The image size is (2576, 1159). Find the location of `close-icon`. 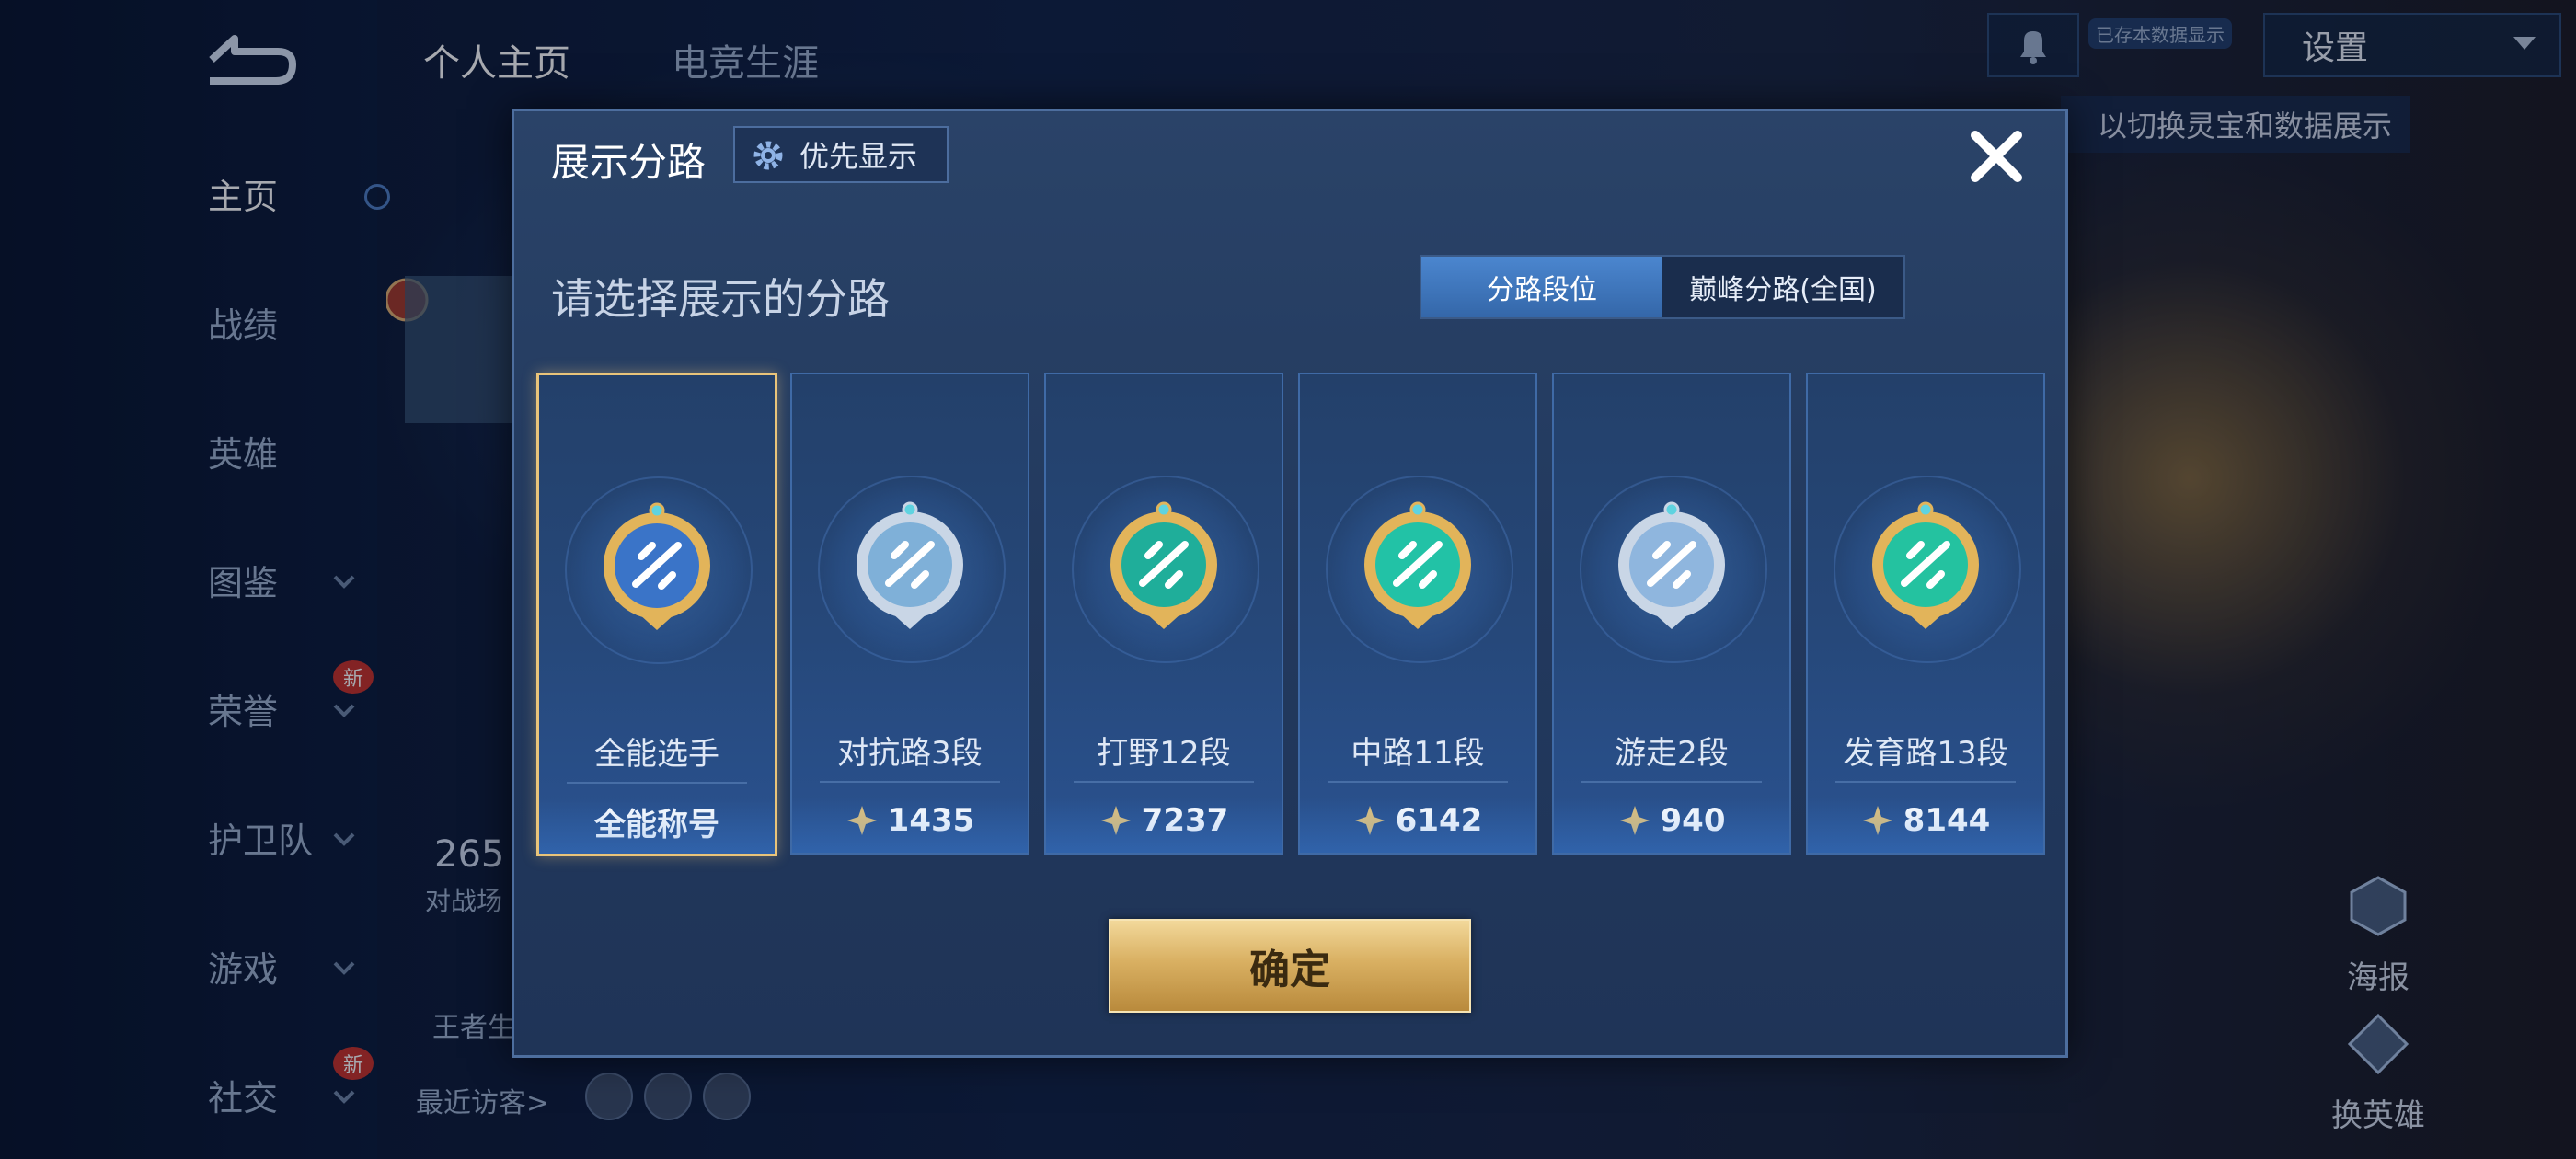

close-icon is located at coordinates (1997, 156).